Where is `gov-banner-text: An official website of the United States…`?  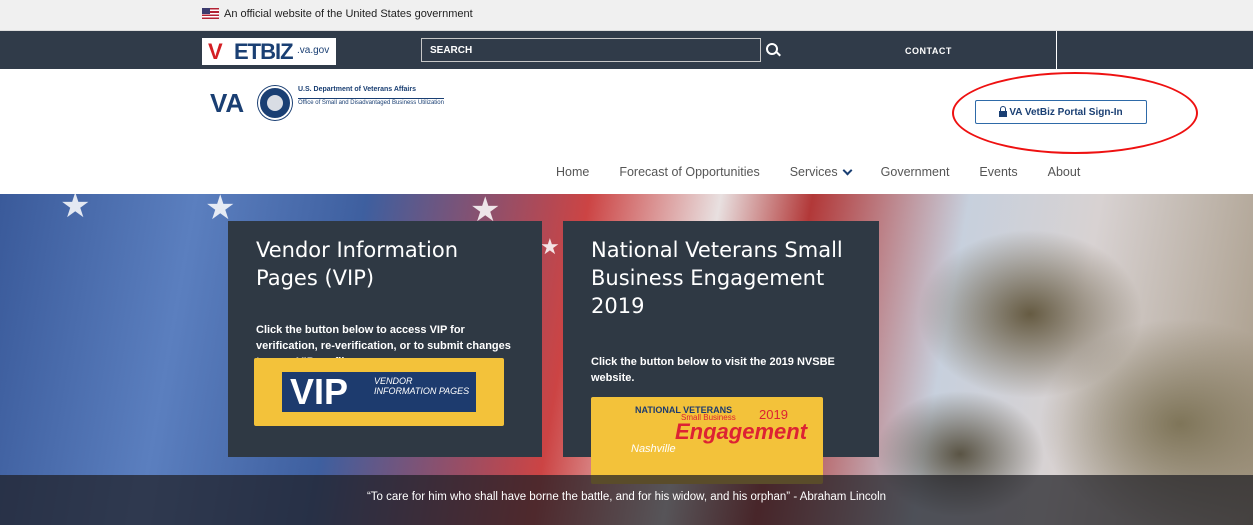
gov-banner-text: An official website of the United States… is located at coordinates (348, 14).